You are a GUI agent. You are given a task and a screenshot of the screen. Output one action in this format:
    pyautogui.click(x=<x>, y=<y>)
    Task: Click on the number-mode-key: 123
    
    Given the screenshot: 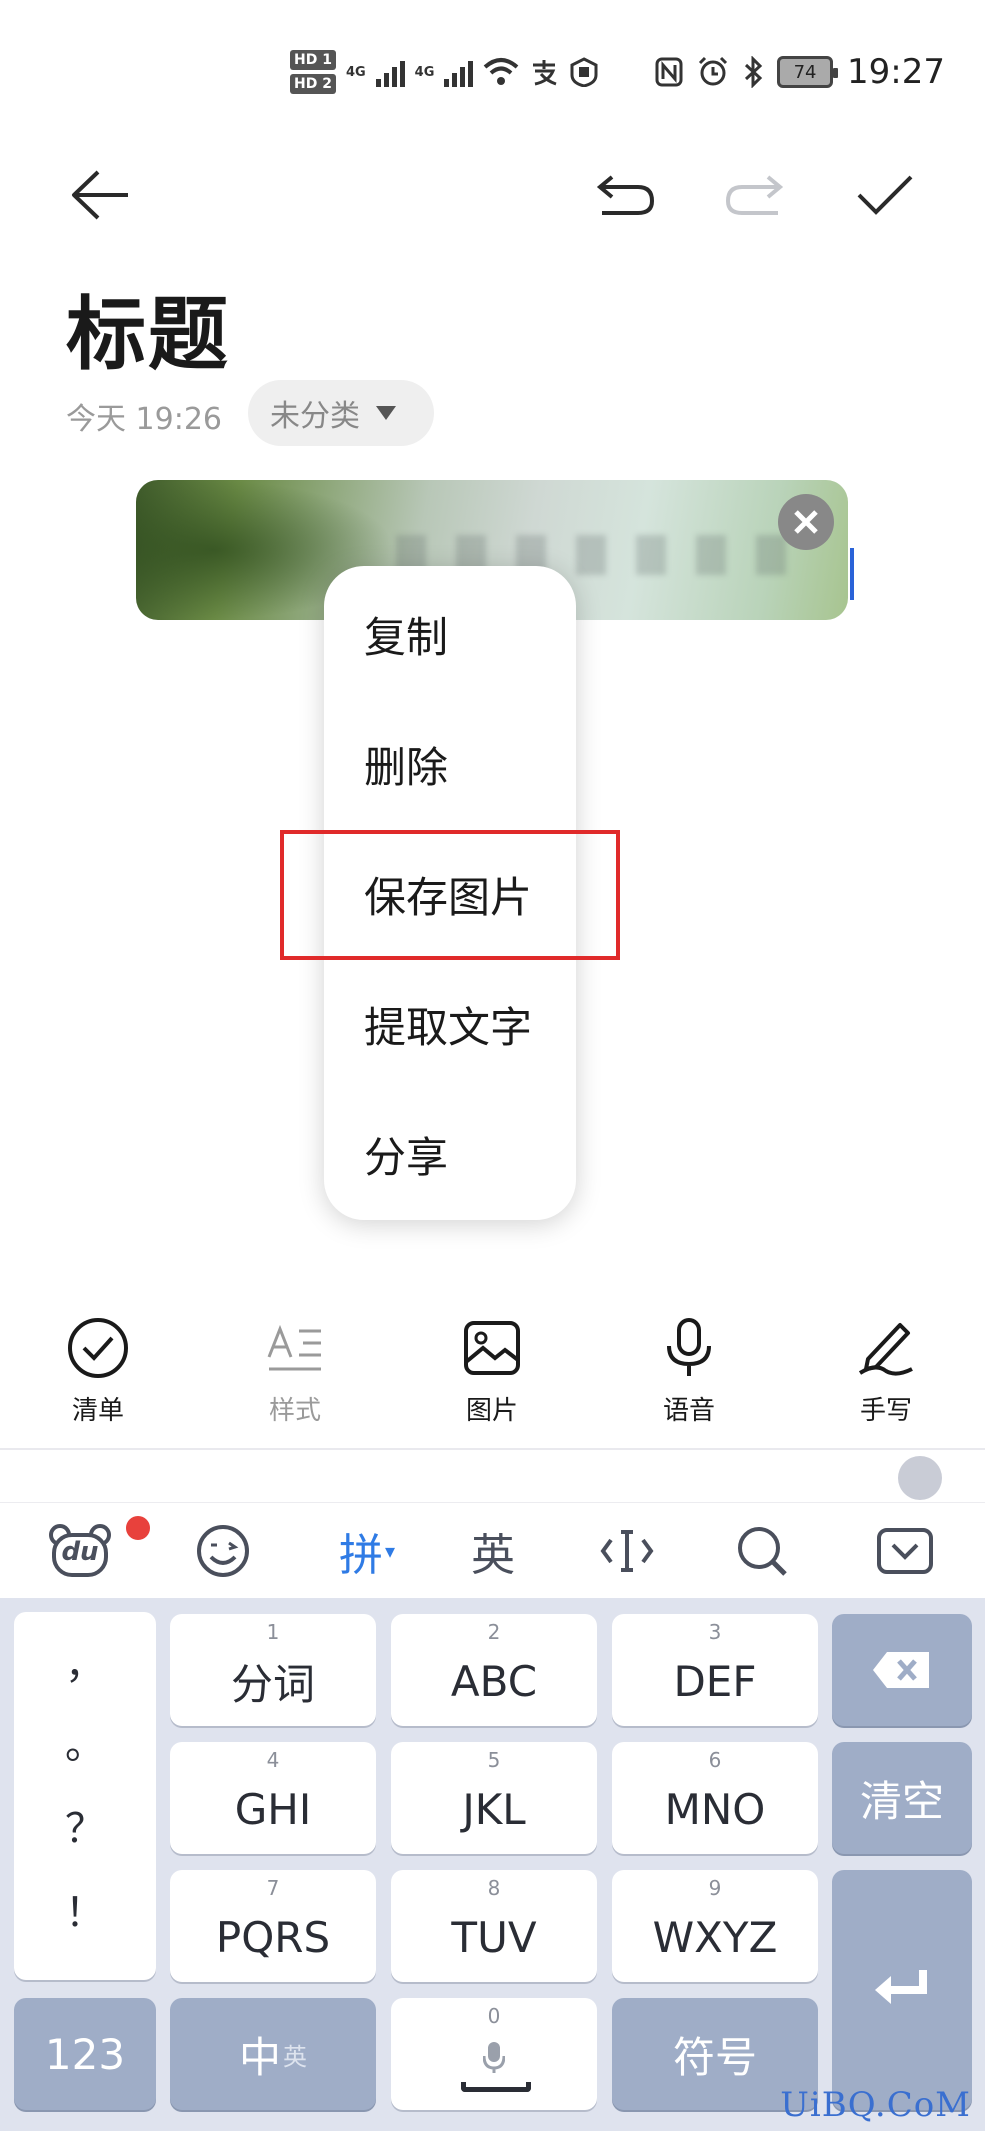 What is the action you would take?
    pyautogui.click(x=85, y=2054)
    